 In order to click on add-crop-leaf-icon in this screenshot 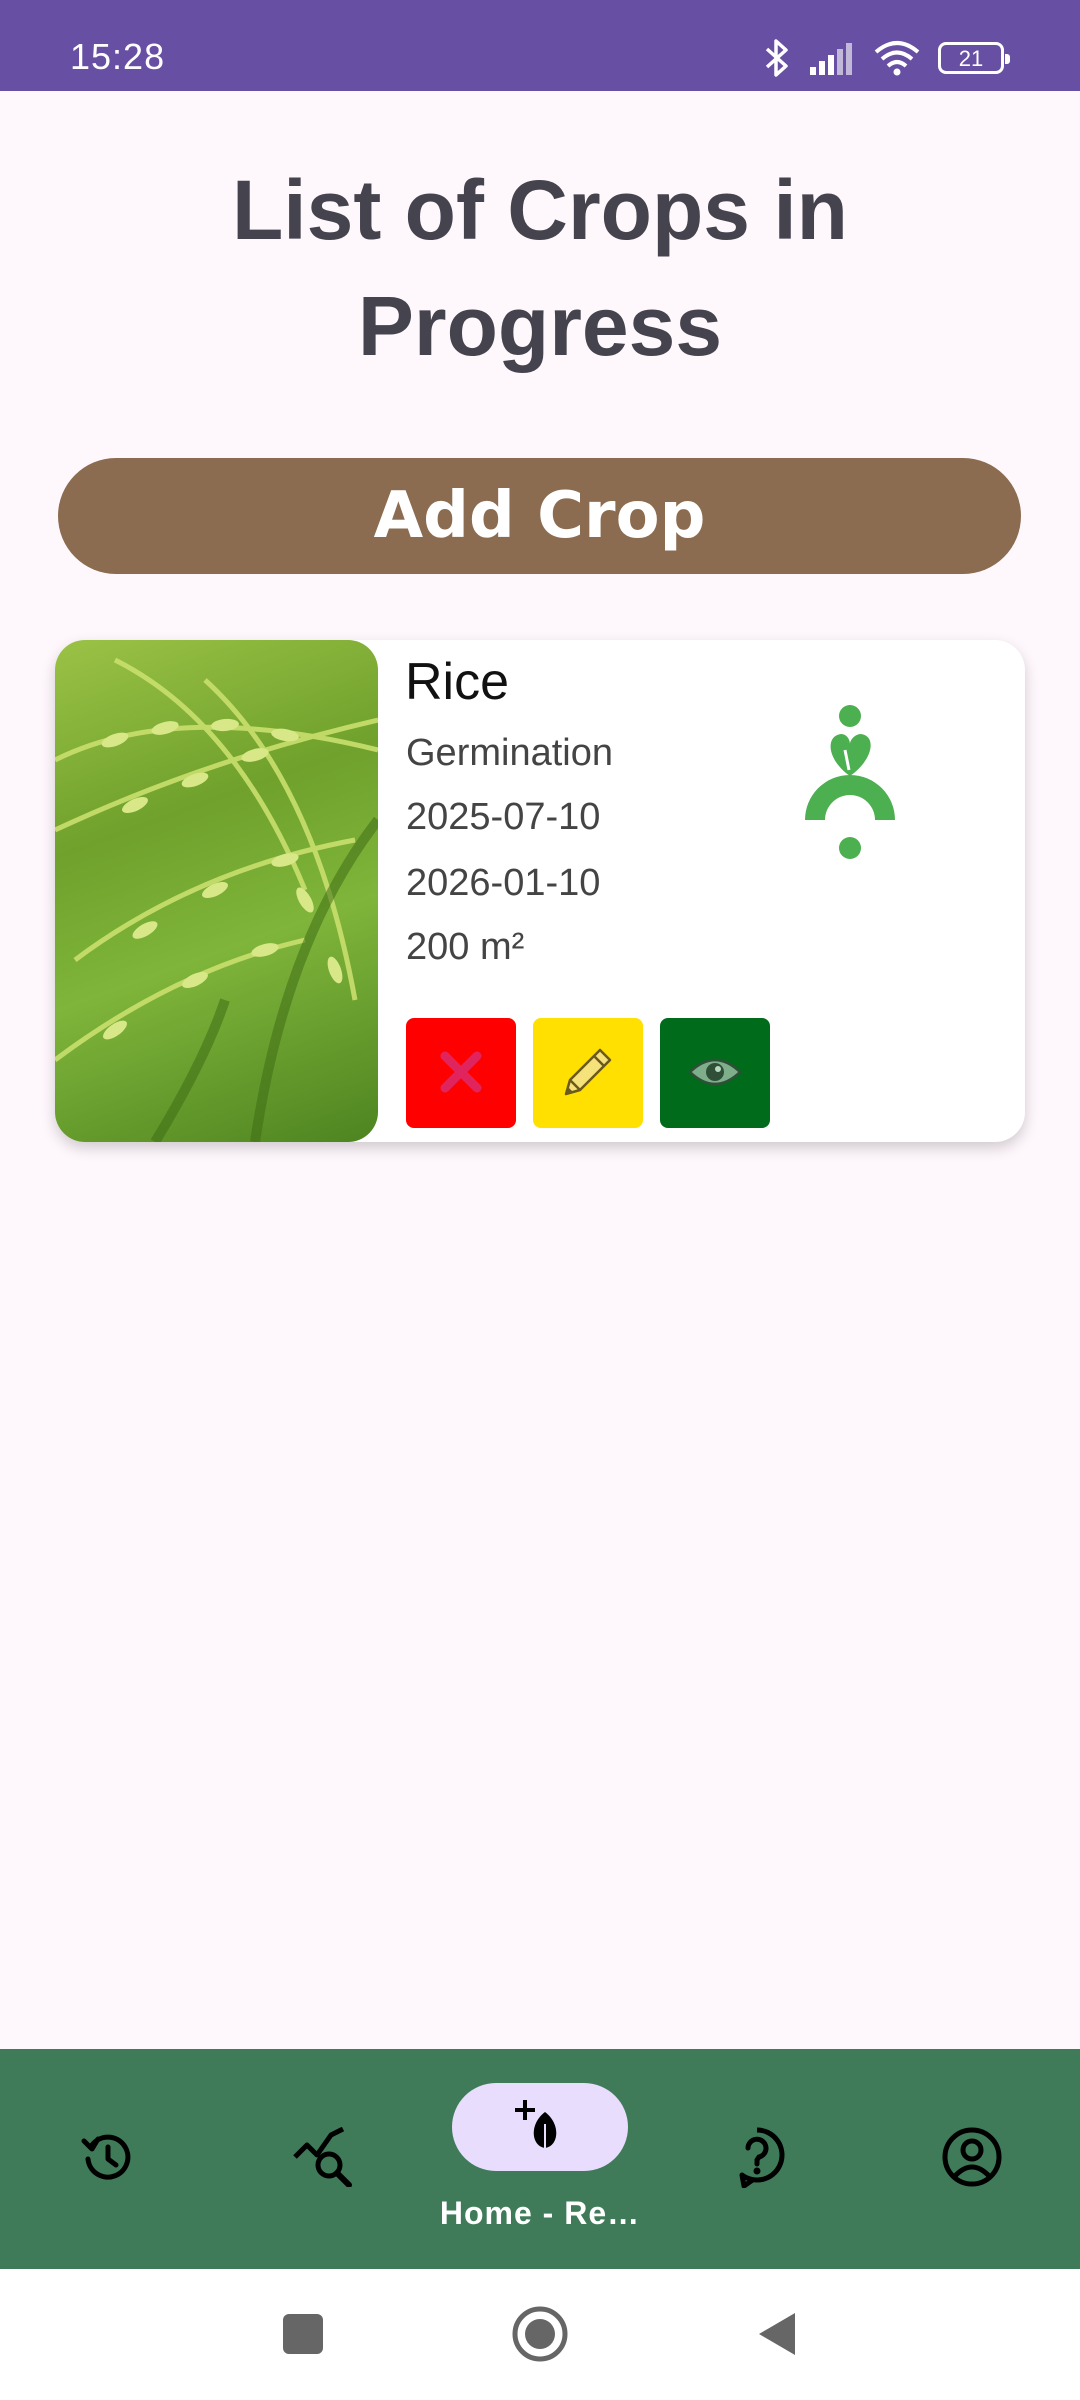, I will do `click(540, 2127)`.